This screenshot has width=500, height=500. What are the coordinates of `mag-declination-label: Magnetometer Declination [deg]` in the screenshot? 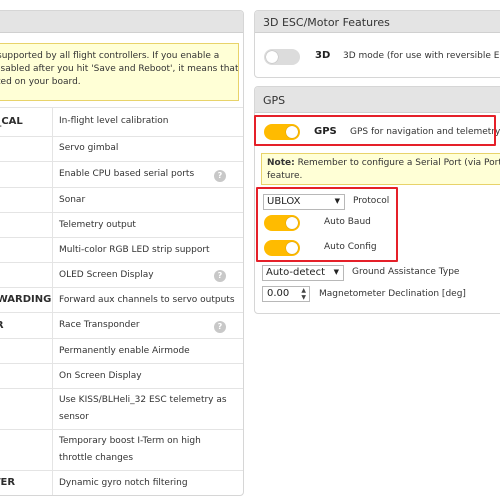 It's located at (392, 294).